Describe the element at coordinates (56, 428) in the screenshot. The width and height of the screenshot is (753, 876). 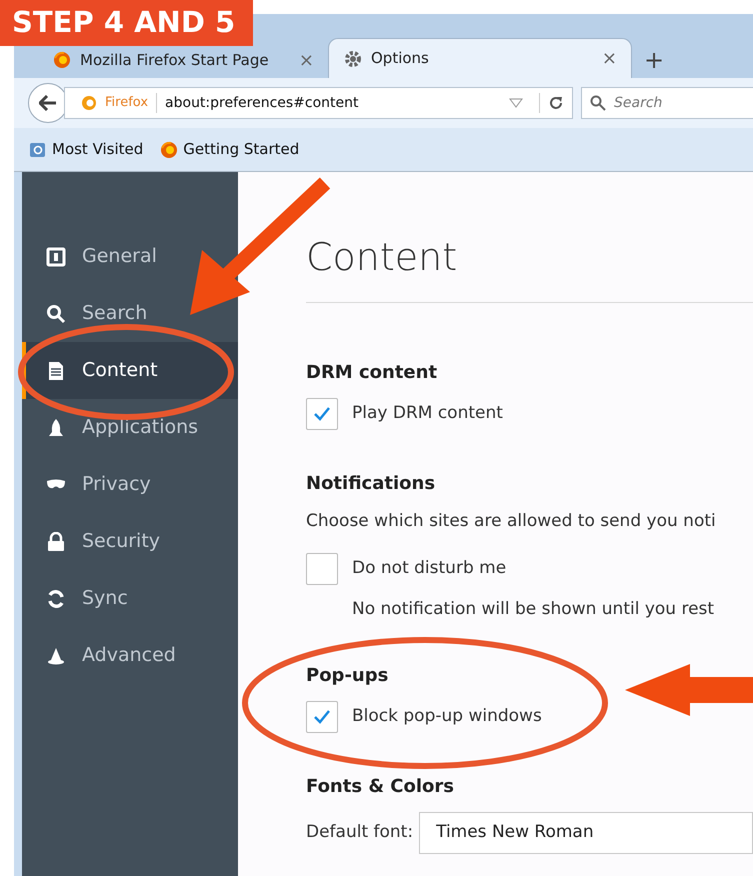
I see `rocket-icon` at that location.